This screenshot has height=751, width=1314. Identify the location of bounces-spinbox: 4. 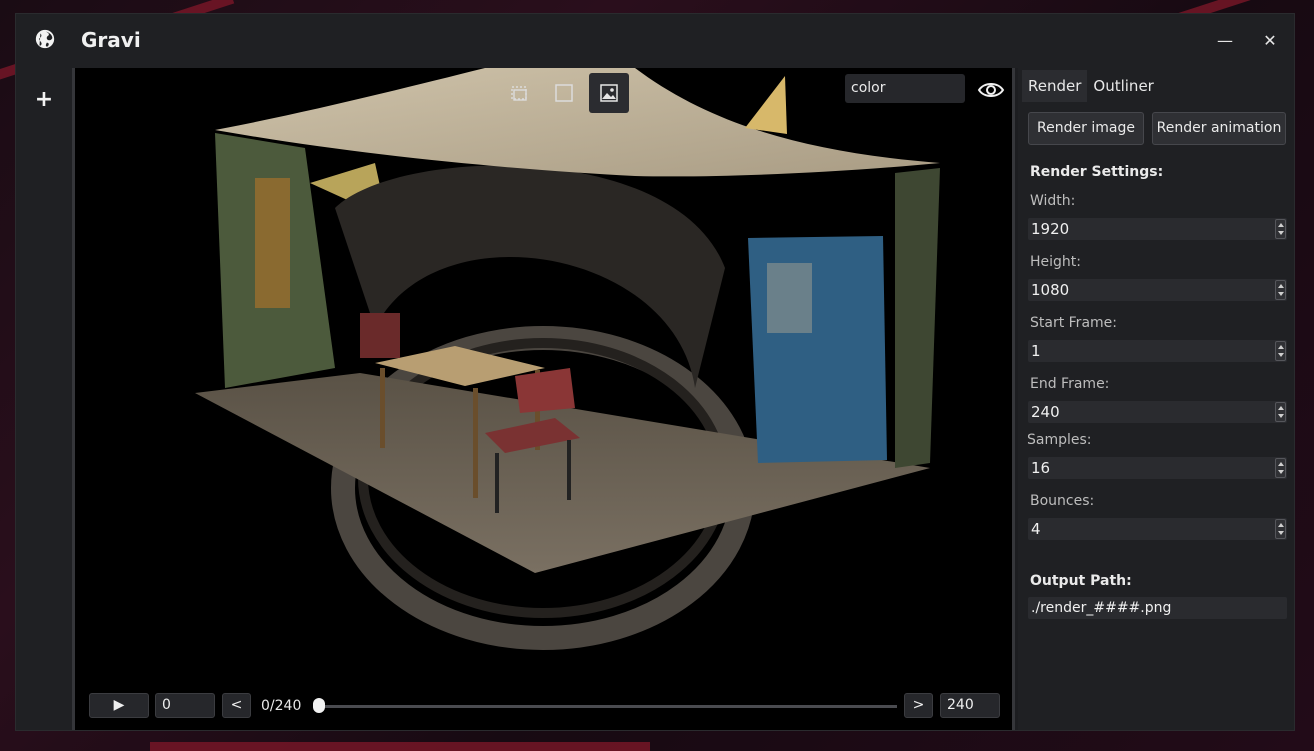
(1157, 529).